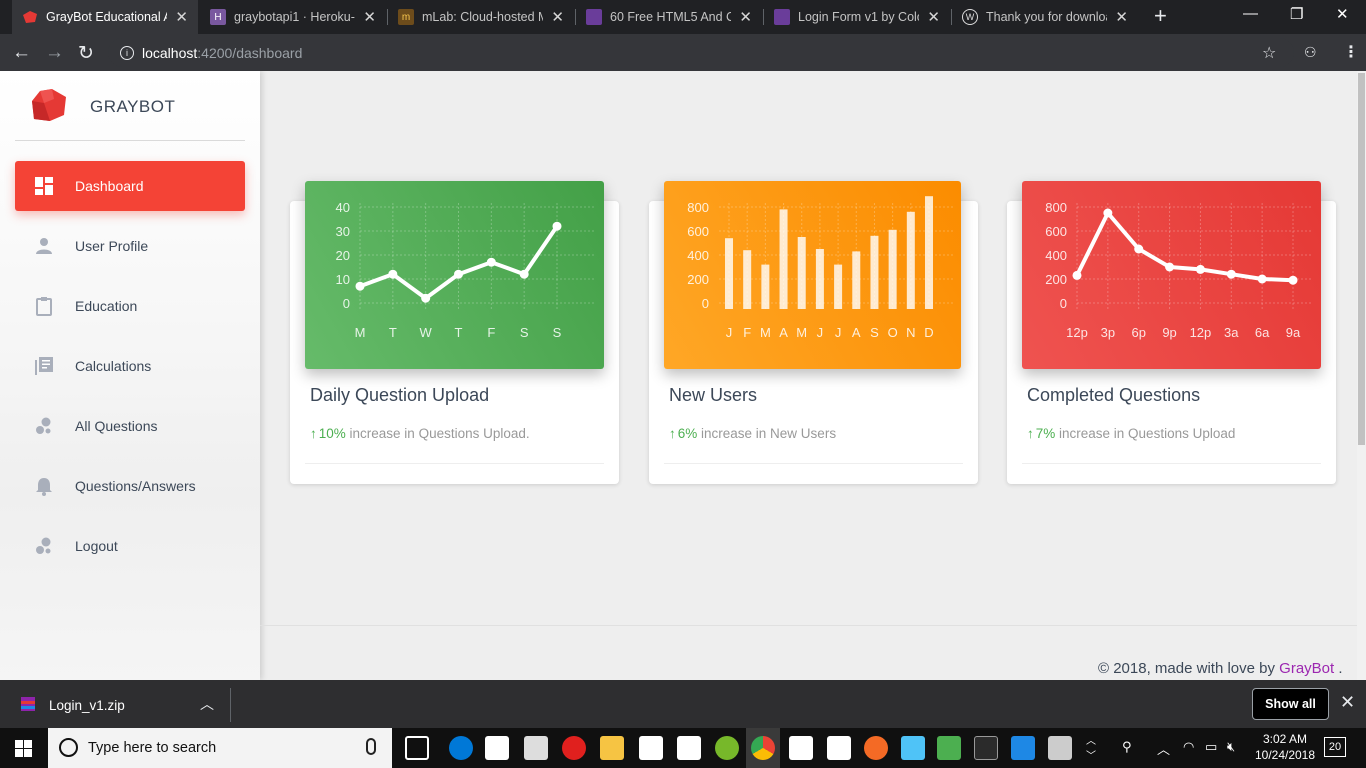 This screenshot has height=768, width=1366. Describe the element at coordinates (970, 17) in the screenshot. I see `wordpress-icon: W` at that location.